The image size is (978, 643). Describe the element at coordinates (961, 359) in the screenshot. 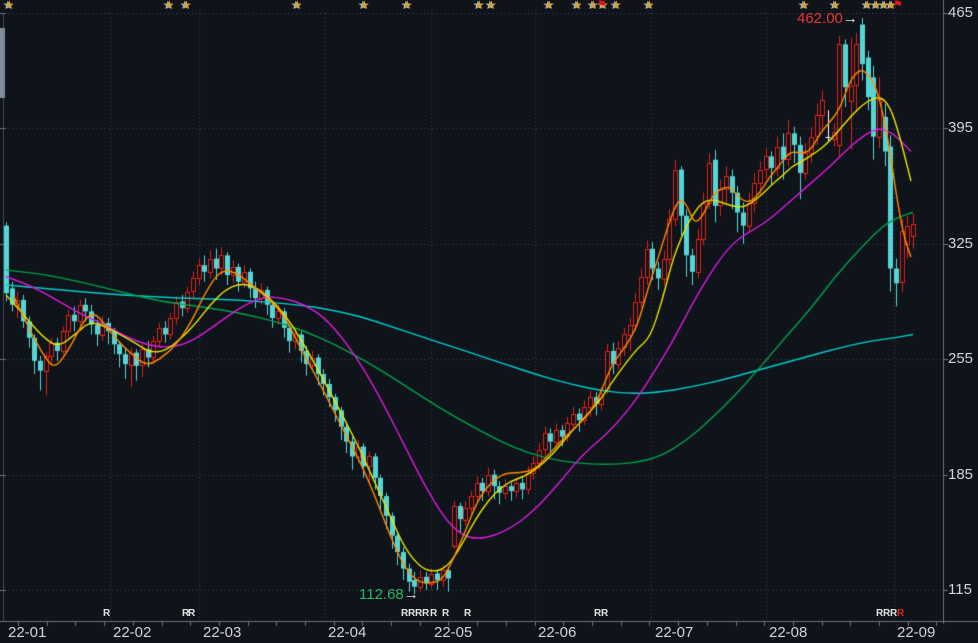

I see `y-axis-label: 255` at that location.